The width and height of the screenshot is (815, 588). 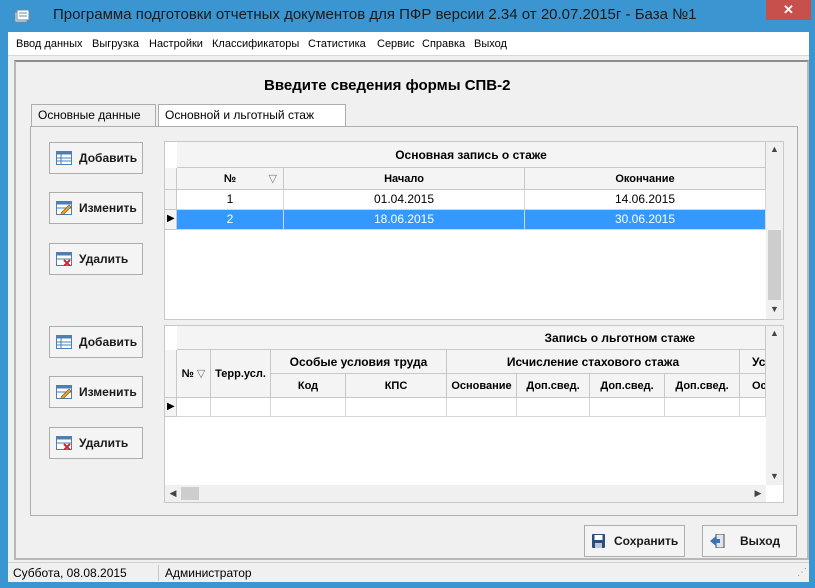 What do you see at coordinates (627, 386) in the screenshot?
I see `benefit-column-extra2: Доп.свед.` at bounding box center [627, 386].